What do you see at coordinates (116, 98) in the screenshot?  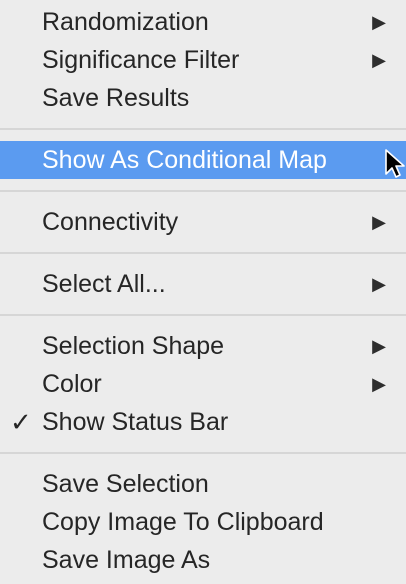 I see `menu-item-label: Save Results` at bounding box center [116, 98].